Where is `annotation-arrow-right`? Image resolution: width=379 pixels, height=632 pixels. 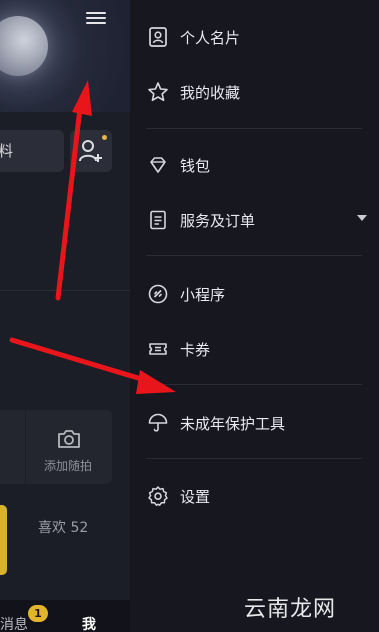
annotation-arrow-right is located at coordinates (80, 360).